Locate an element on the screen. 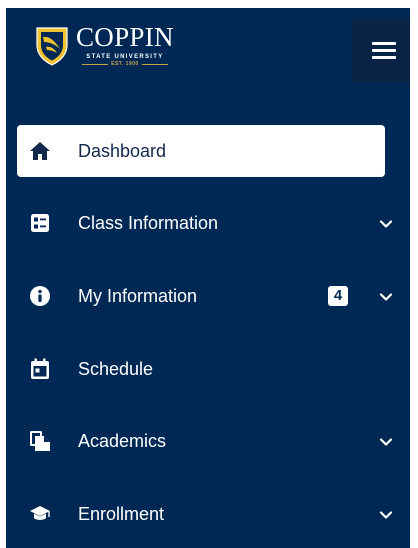 Image resolution: width=418 pixels, height=548 pixels. brand-name: COPPIN is located at coordinates (125, 37).